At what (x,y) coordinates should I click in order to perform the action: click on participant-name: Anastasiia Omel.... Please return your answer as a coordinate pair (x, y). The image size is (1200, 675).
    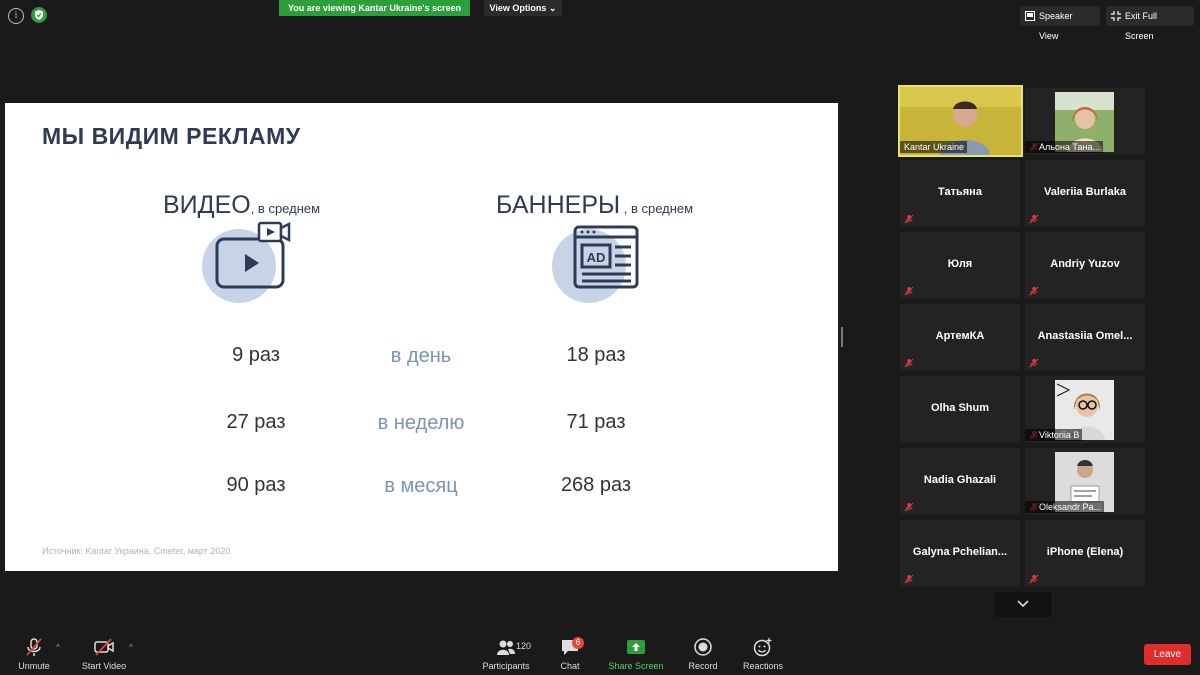
    Looking at the image, I should click on (1085, 336).